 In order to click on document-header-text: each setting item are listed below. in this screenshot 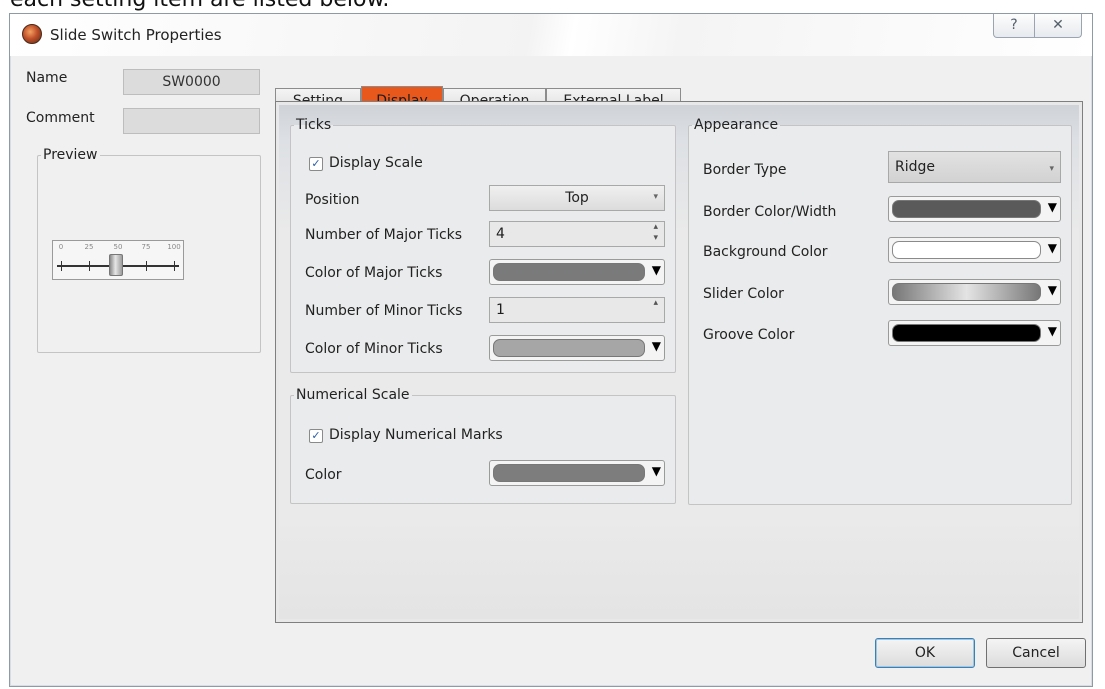, I will do `click(199, 6)`.